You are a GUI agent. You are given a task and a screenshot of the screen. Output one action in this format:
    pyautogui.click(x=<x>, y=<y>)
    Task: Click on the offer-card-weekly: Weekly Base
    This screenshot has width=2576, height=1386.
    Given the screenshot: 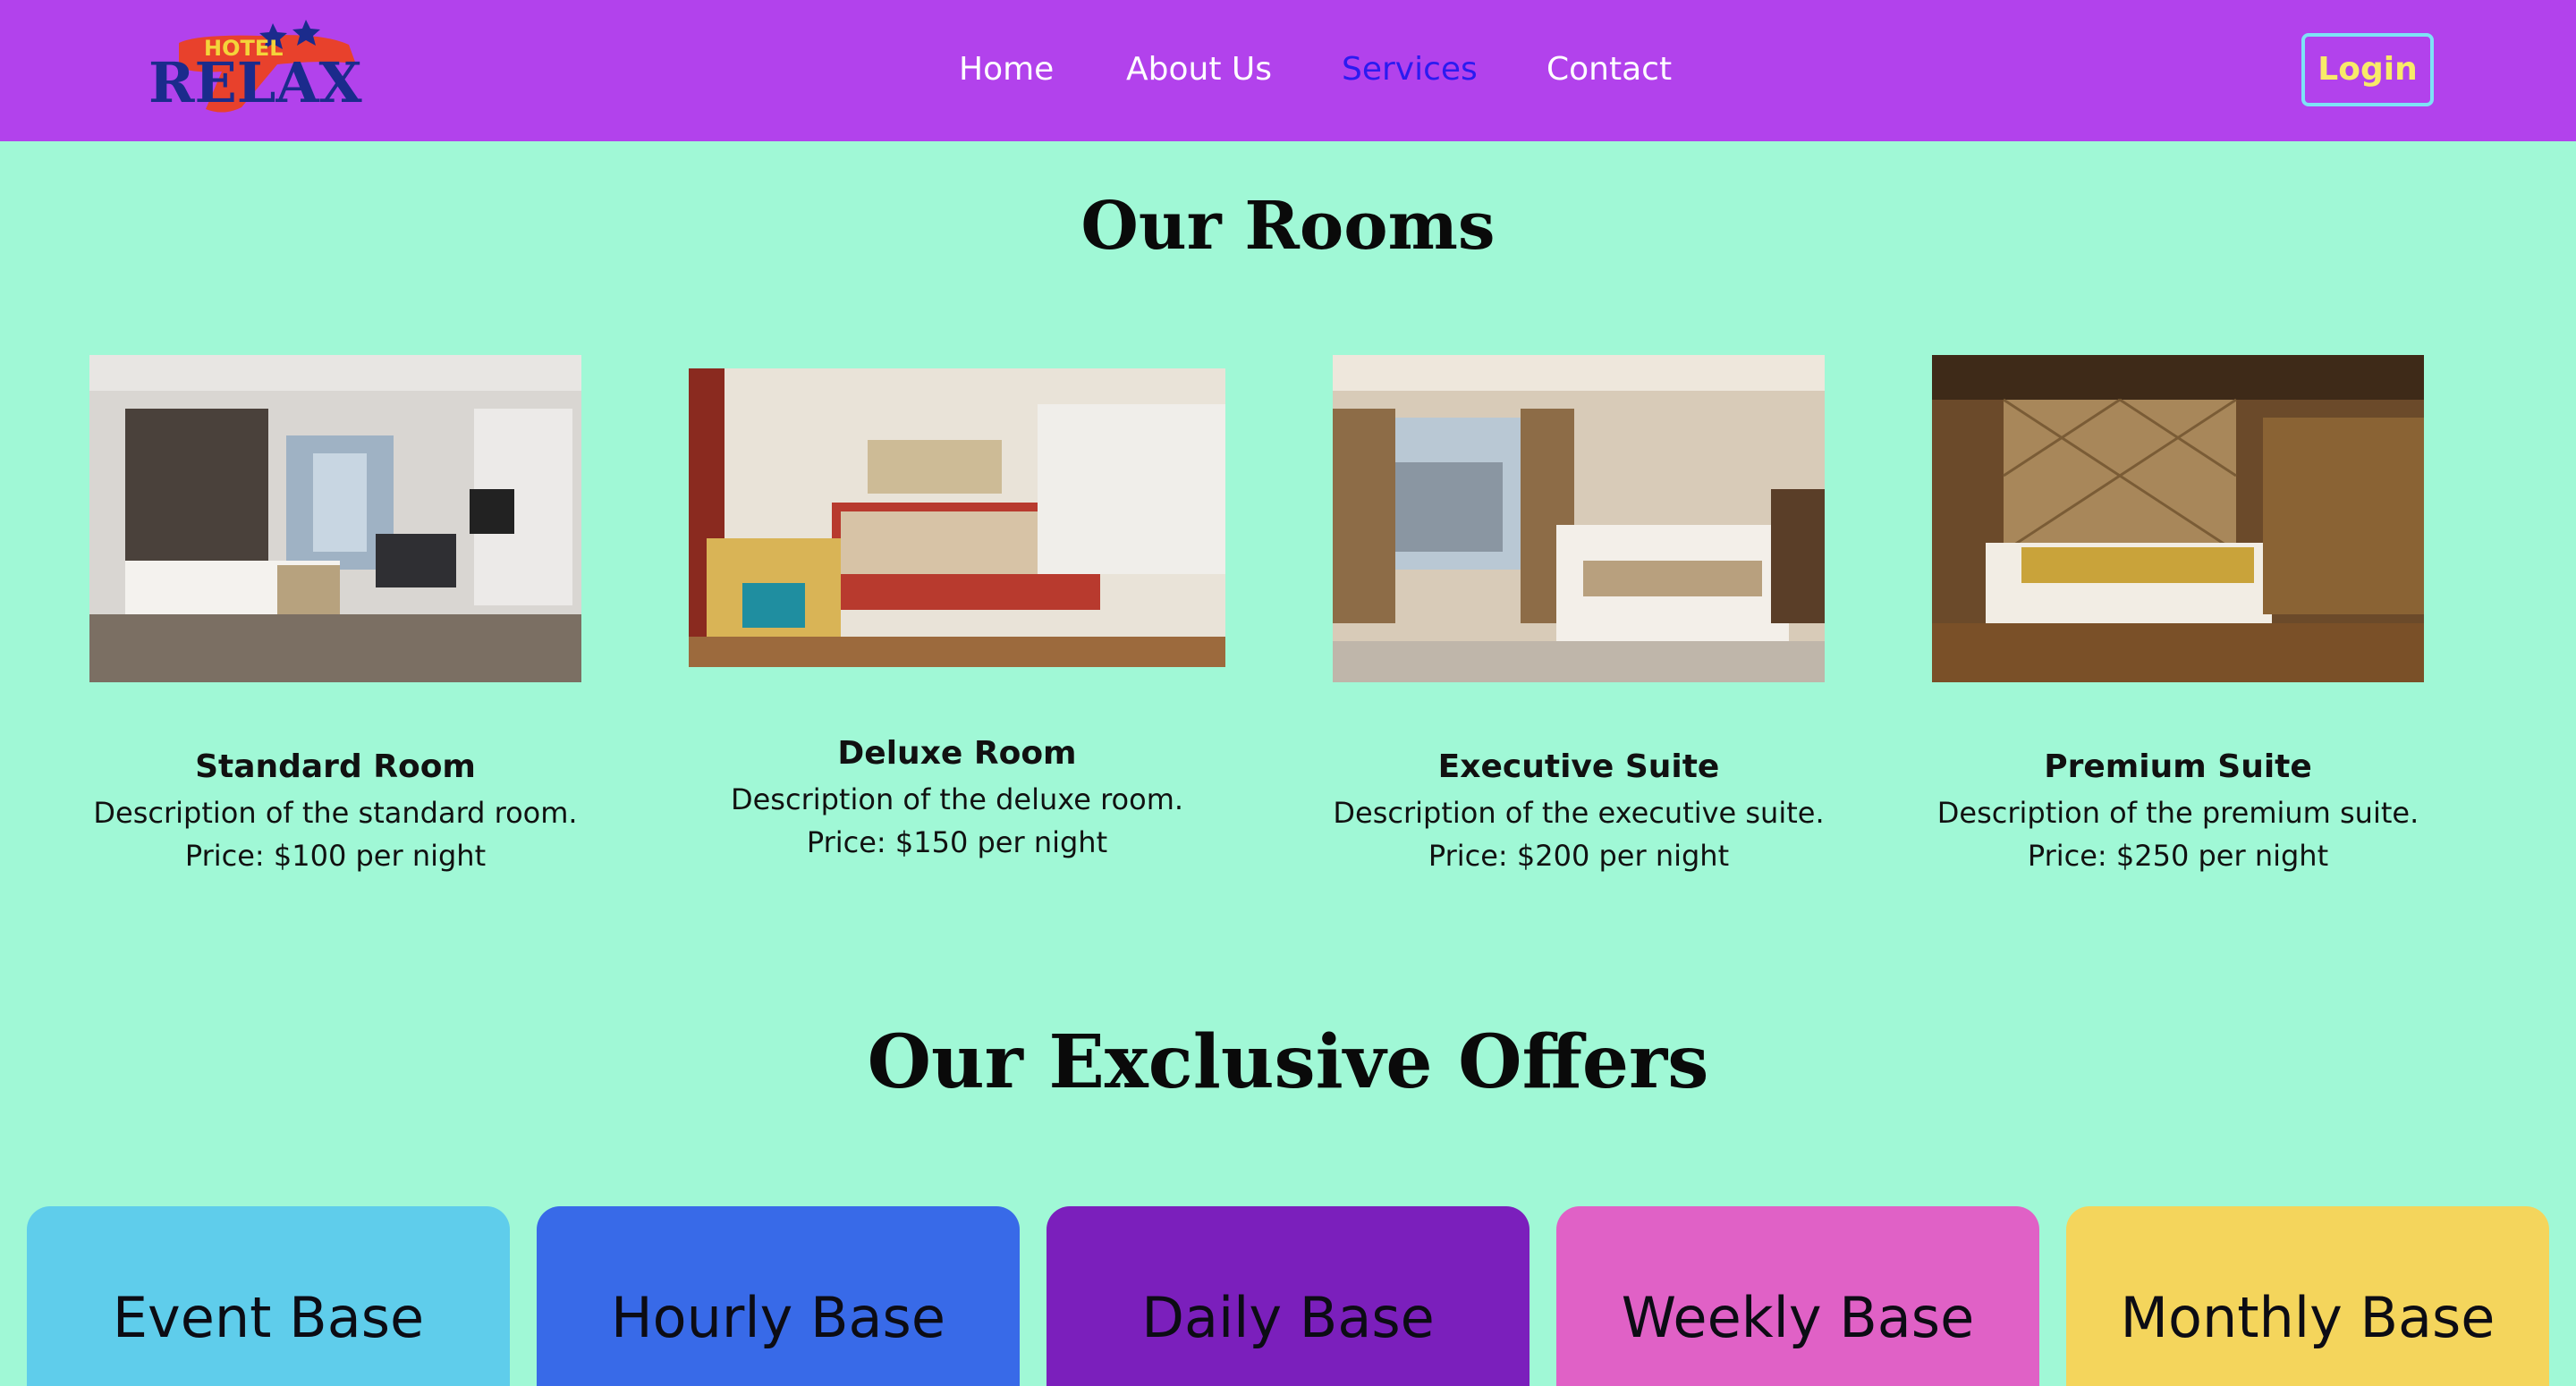 What is the action you would take?
    pyautogui.click(x=1797, y=1296)
    